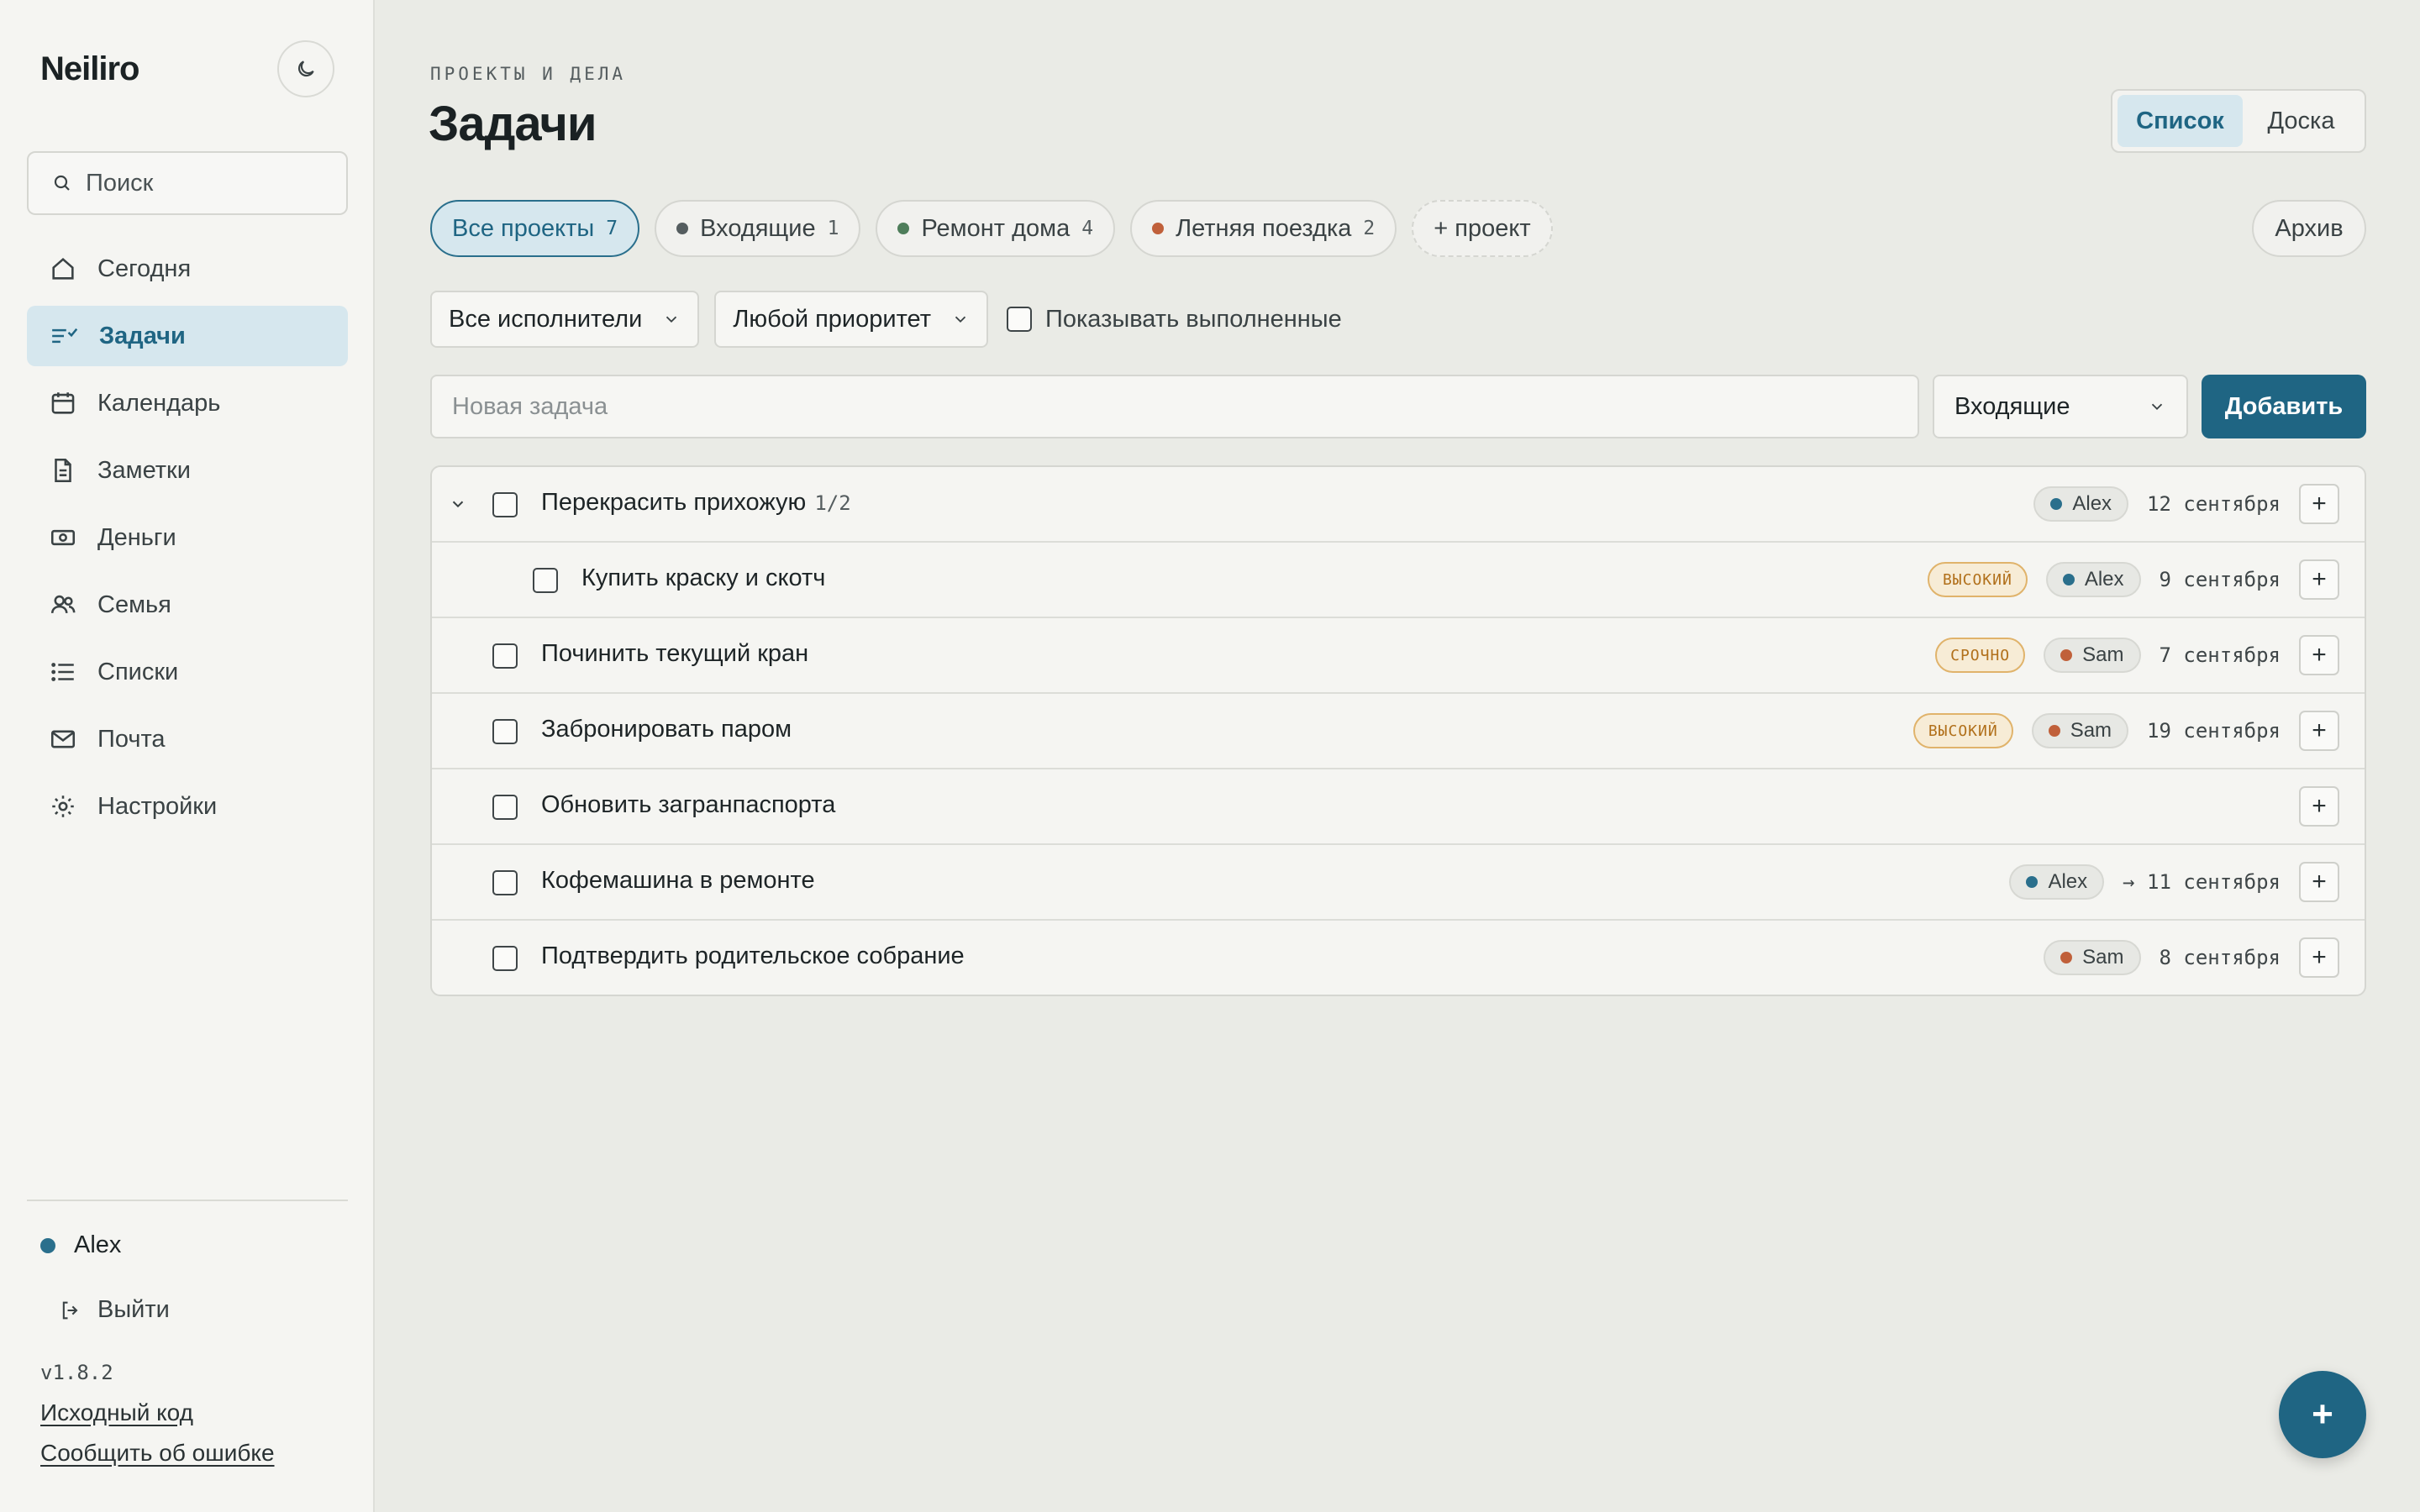 The width and height of the screenshot is (2420, 1512). I want to click on view-board-button: Доска, so click(2301, 121).